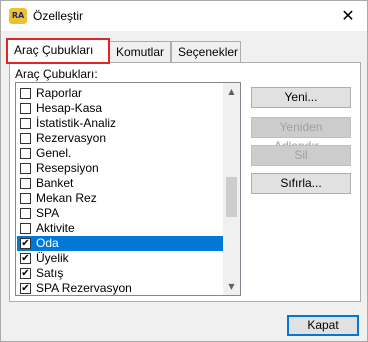  I want to click on toolbar-list-item: Hesap-Kasa, so click(121, 108).